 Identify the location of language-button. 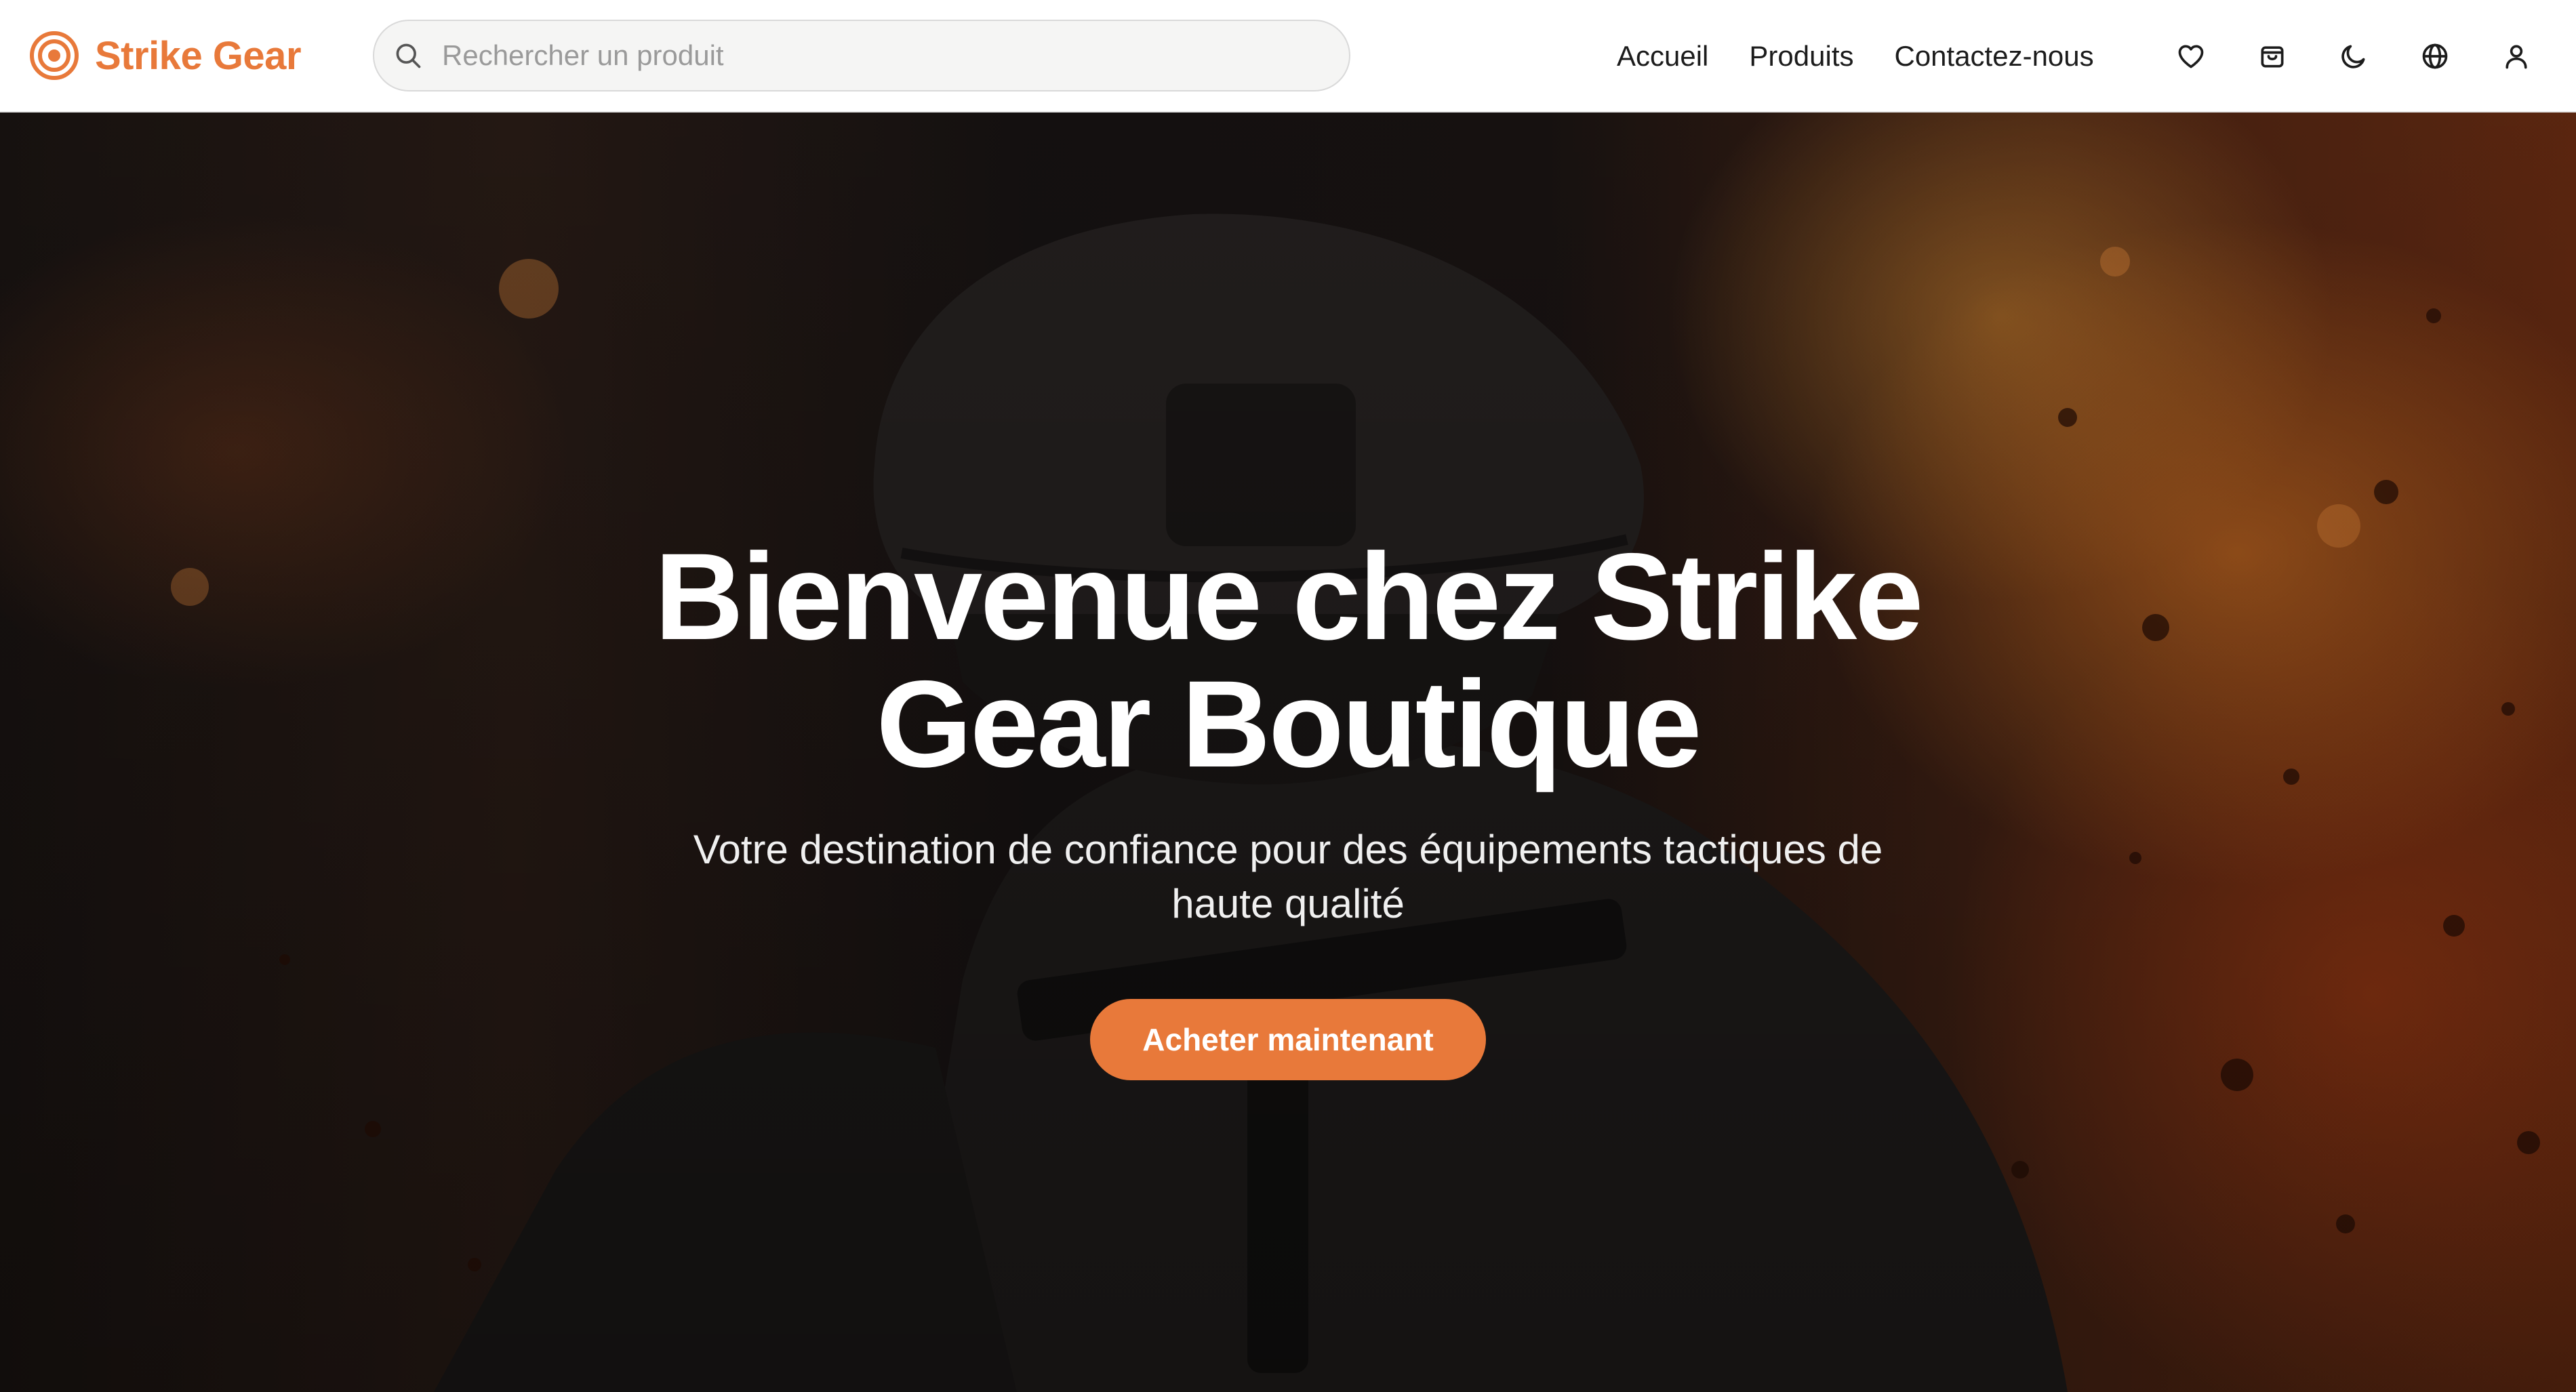
(2435, 57).